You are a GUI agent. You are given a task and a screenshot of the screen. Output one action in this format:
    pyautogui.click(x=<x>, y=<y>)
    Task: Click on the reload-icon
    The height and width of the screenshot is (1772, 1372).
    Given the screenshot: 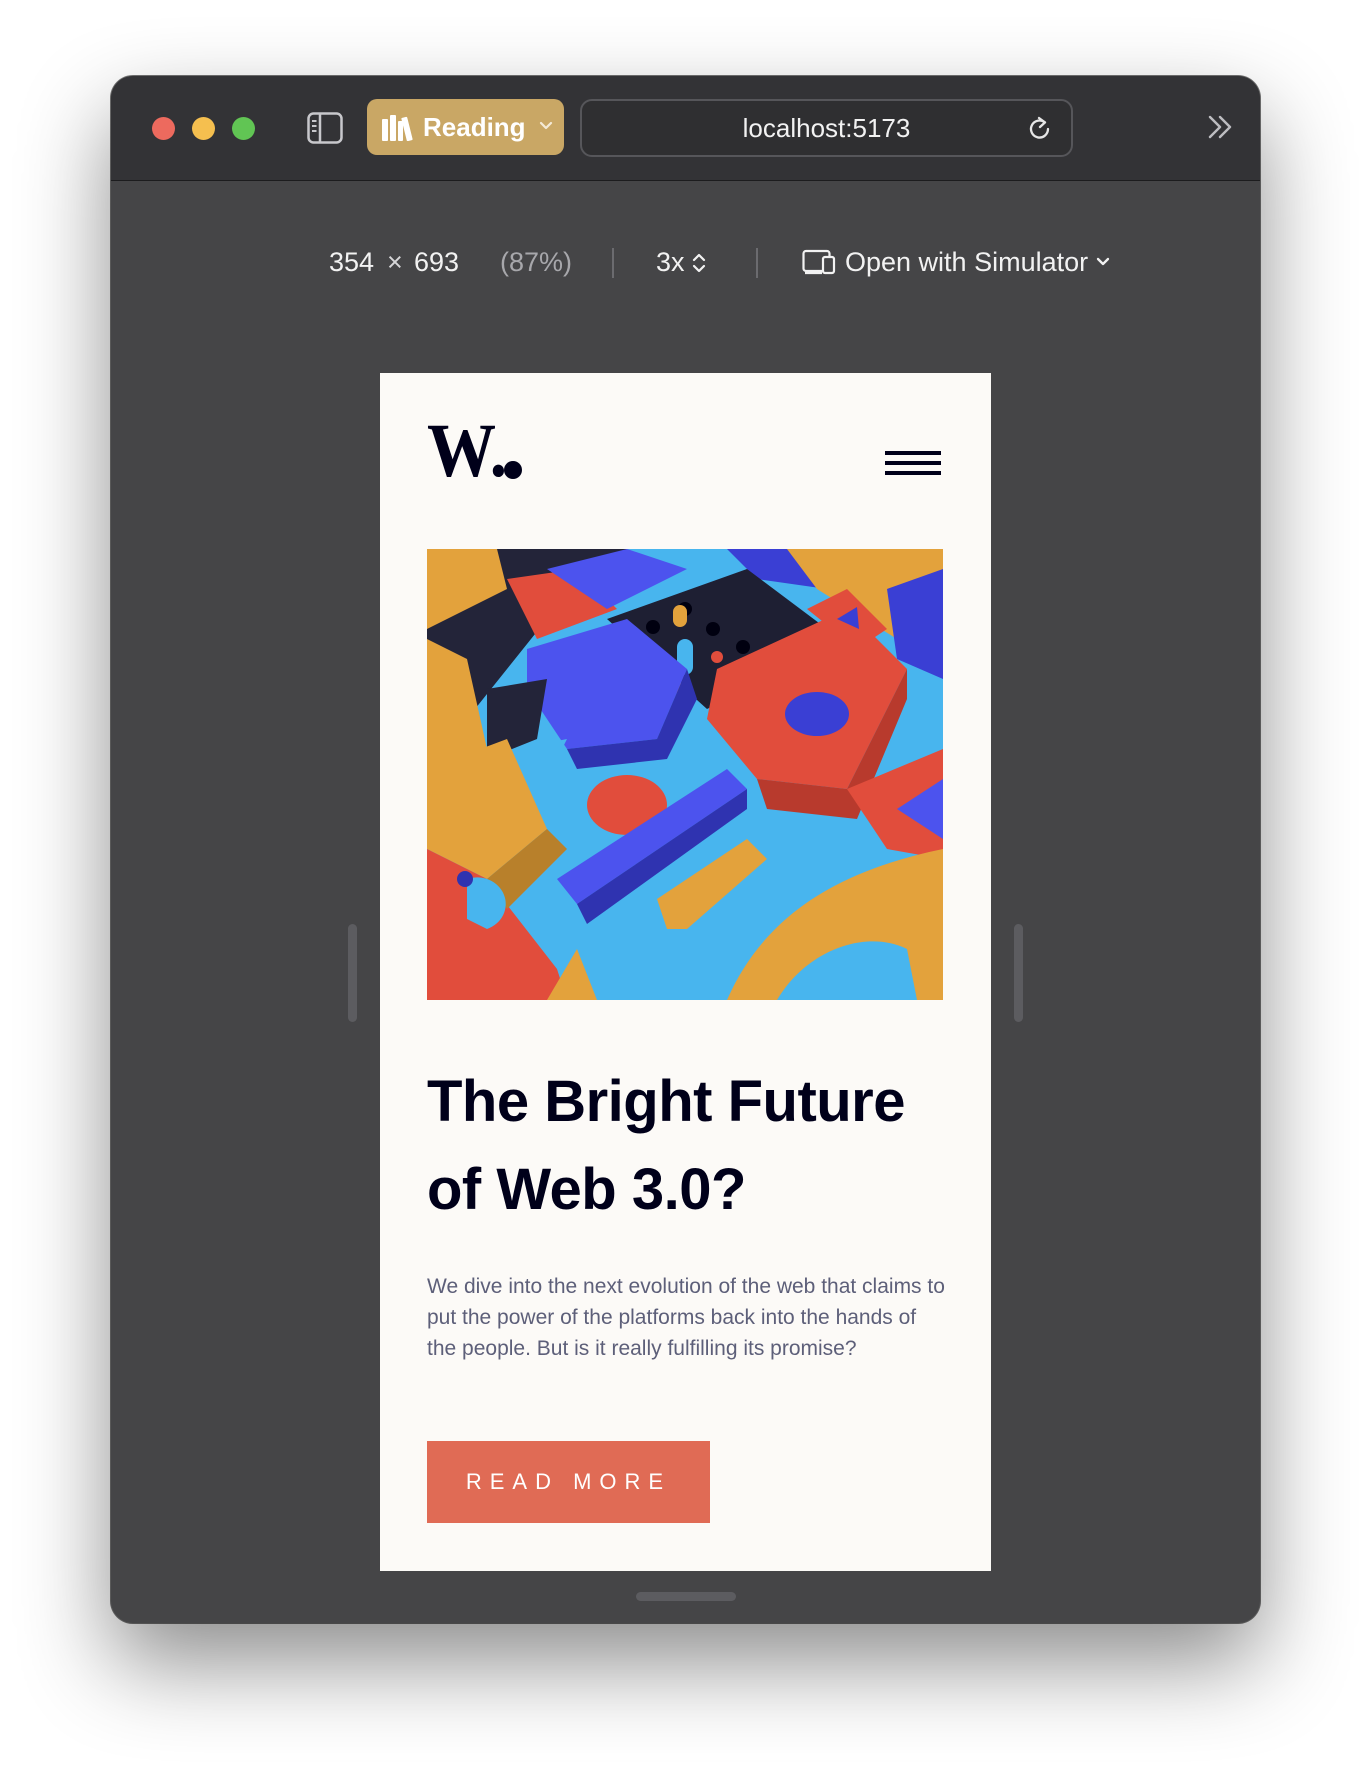 What is the action you would take?
    pyautogui.click(x=1040, y=128)
    